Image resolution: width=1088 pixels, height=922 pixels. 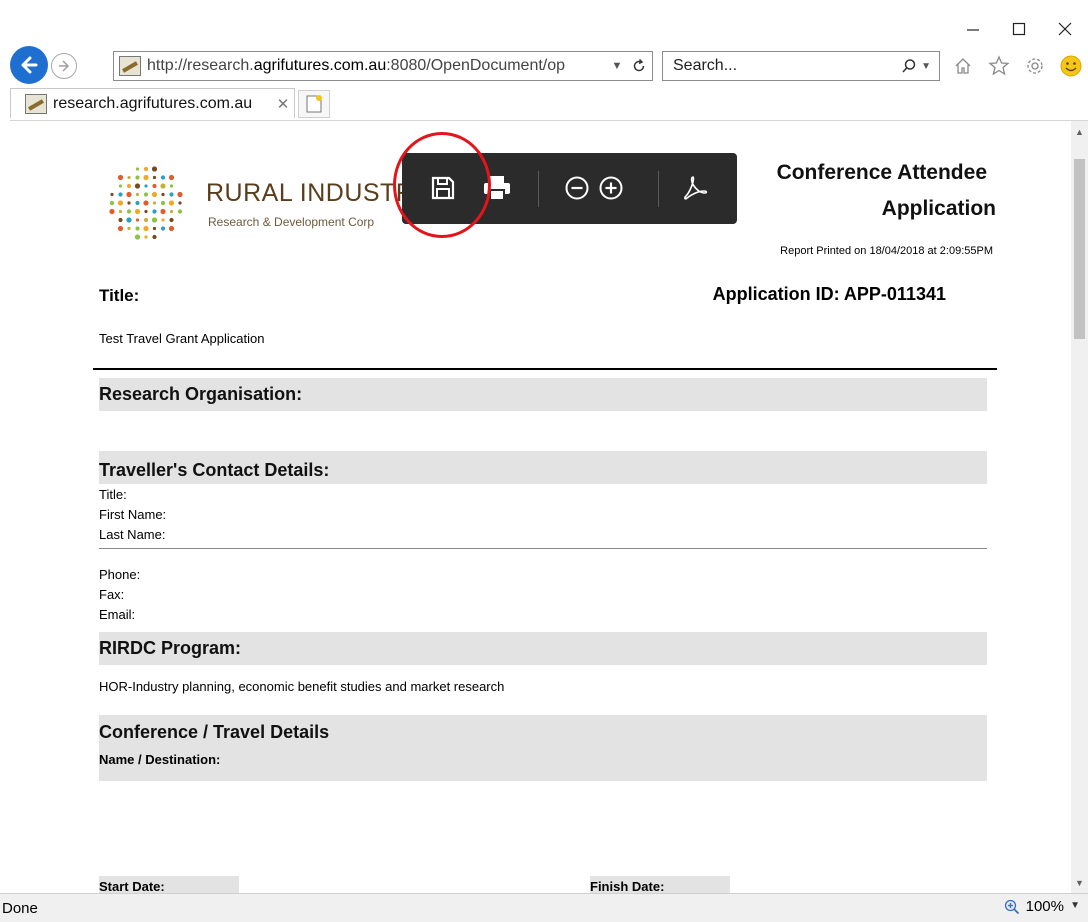 What do you see at coordinates (660, 884) in the screenshot?
I see `finish-date-label: Finish Date:` at bounding box center [660, 884].